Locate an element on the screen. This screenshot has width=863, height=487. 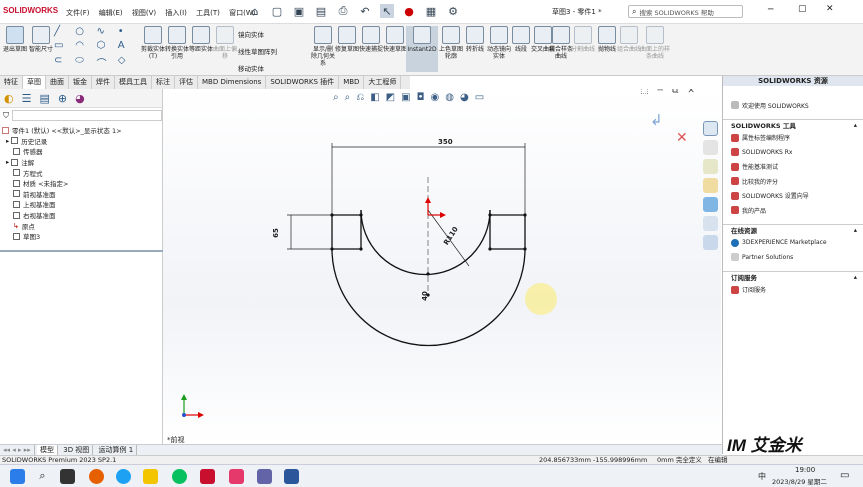
custom-props-tab-icon is located at coordinates (710, 223).